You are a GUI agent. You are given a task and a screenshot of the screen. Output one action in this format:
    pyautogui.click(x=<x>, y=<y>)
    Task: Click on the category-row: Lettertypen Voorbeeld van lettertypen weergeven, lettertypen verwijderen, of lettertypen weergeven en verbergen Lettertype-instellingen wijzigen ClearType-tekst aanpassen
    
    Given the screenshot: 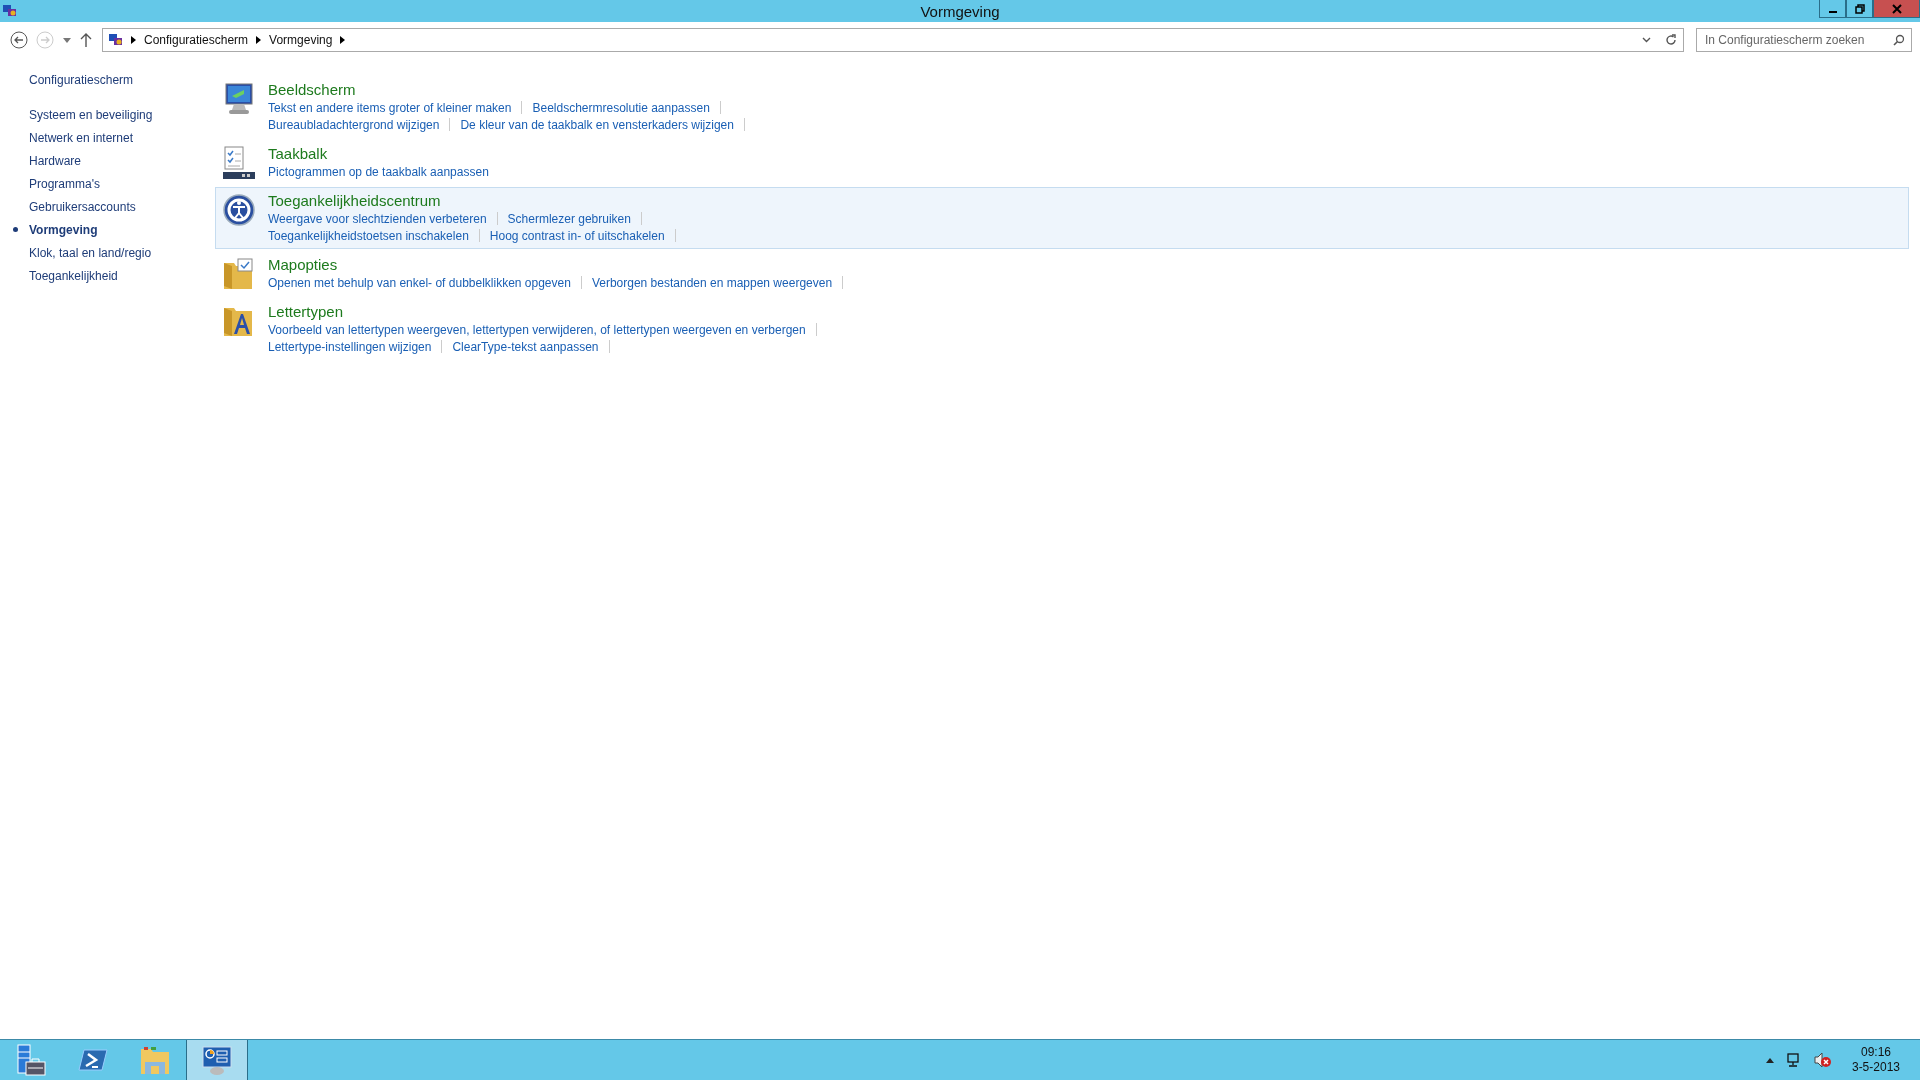 What is the action you would take?
    pyautogui.click(x=1062, y=329)
    